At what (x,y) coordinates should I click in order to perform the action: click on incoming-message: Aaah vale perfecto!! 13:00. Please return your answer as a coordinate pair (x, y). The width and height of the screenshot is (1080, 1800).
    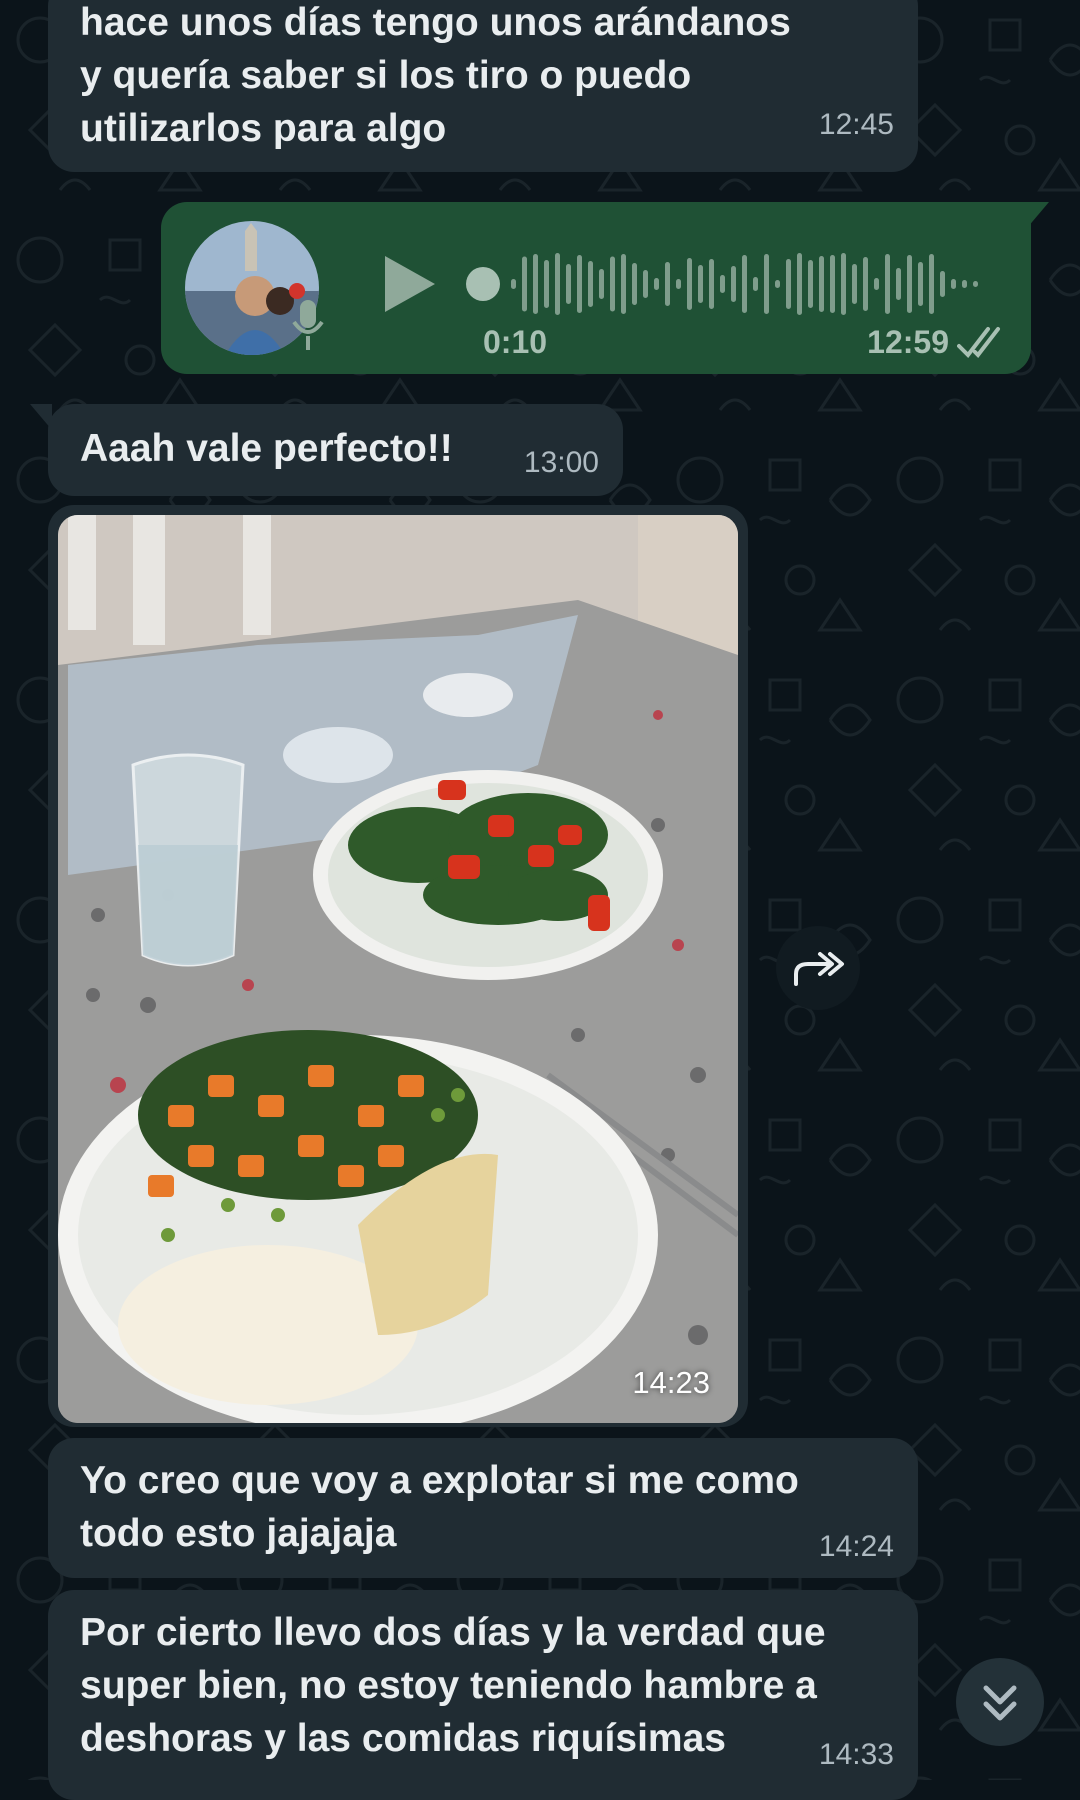
    Looking at the image, I should click on (326, 450).